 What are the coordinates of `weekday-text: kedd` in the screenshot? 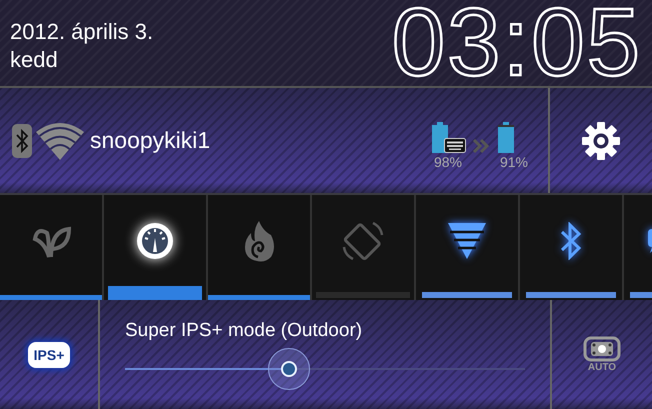 It's located at (34, 60).